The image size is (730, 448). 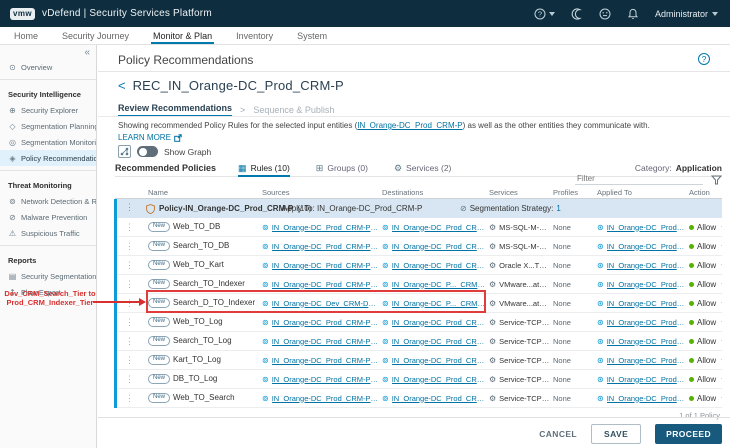 What do you see at coordinates (226, 208) in the screenshot?
I see `policy-name: Policy-IN_Orange-DC_Prod_CRM-P` at bounding box center [226, 208].